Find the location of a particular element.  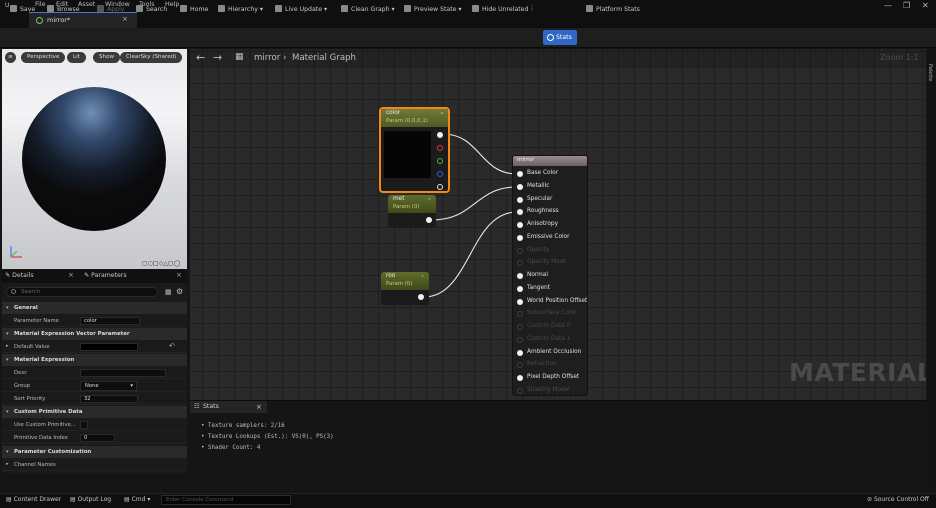

reset-icon: ↶ is located at coordinates (172, 346).